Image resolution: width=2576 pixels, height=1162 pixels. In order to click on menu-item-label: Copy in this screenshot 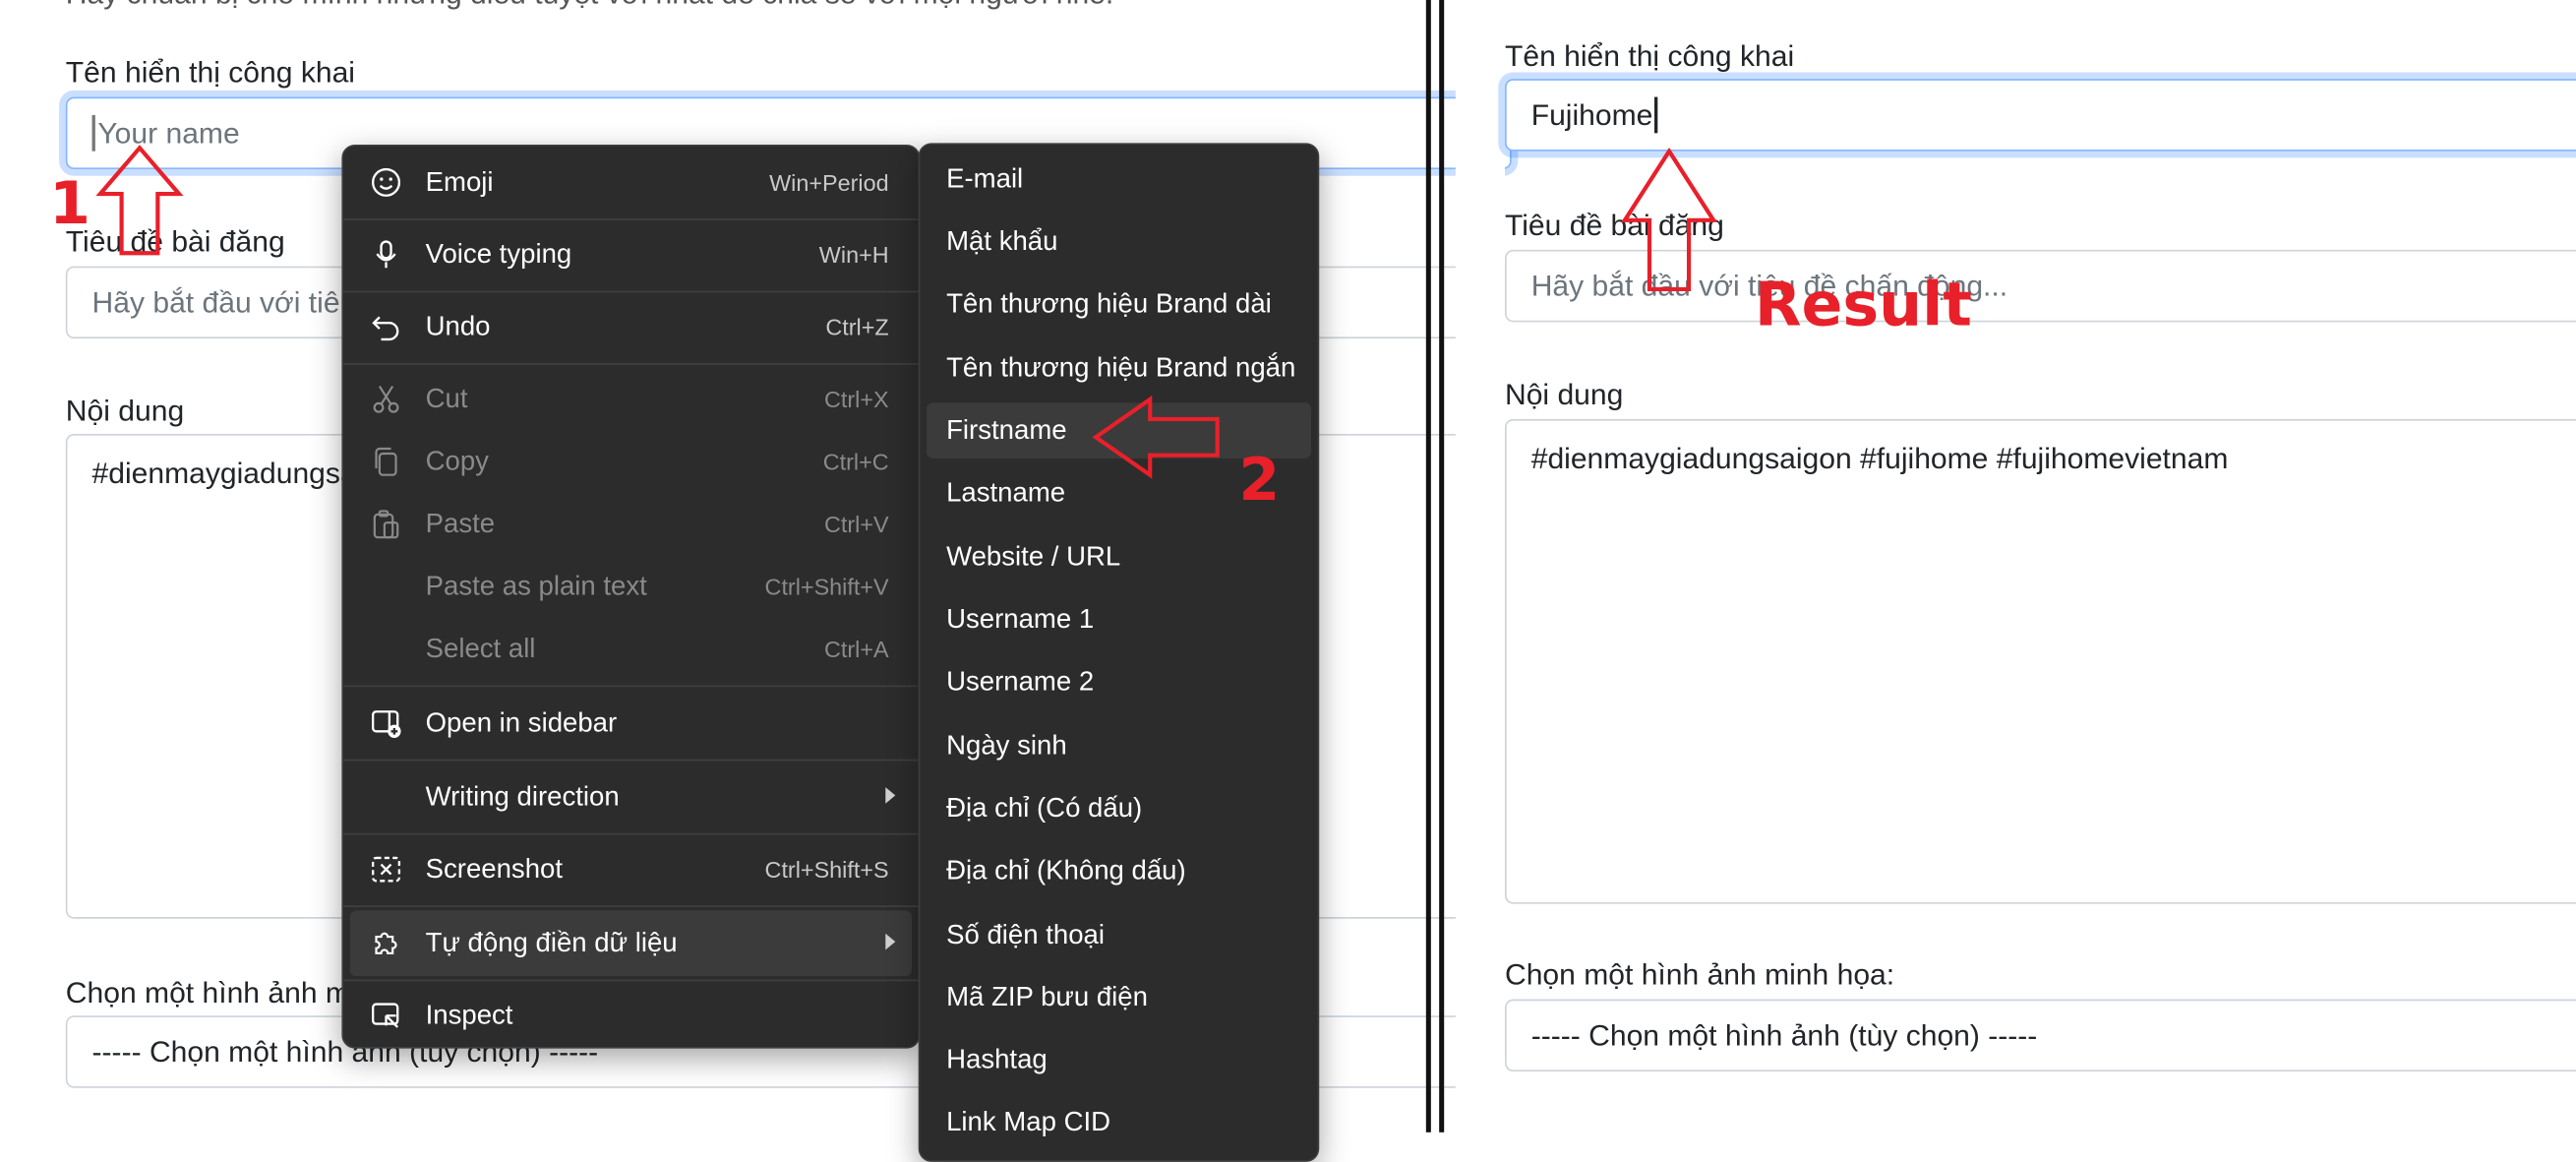, I will do `click(457, 461)`.